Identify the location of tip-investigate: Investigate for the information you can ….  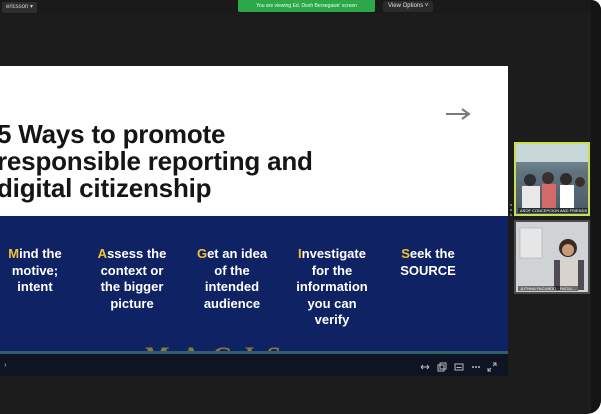
(332, 287).